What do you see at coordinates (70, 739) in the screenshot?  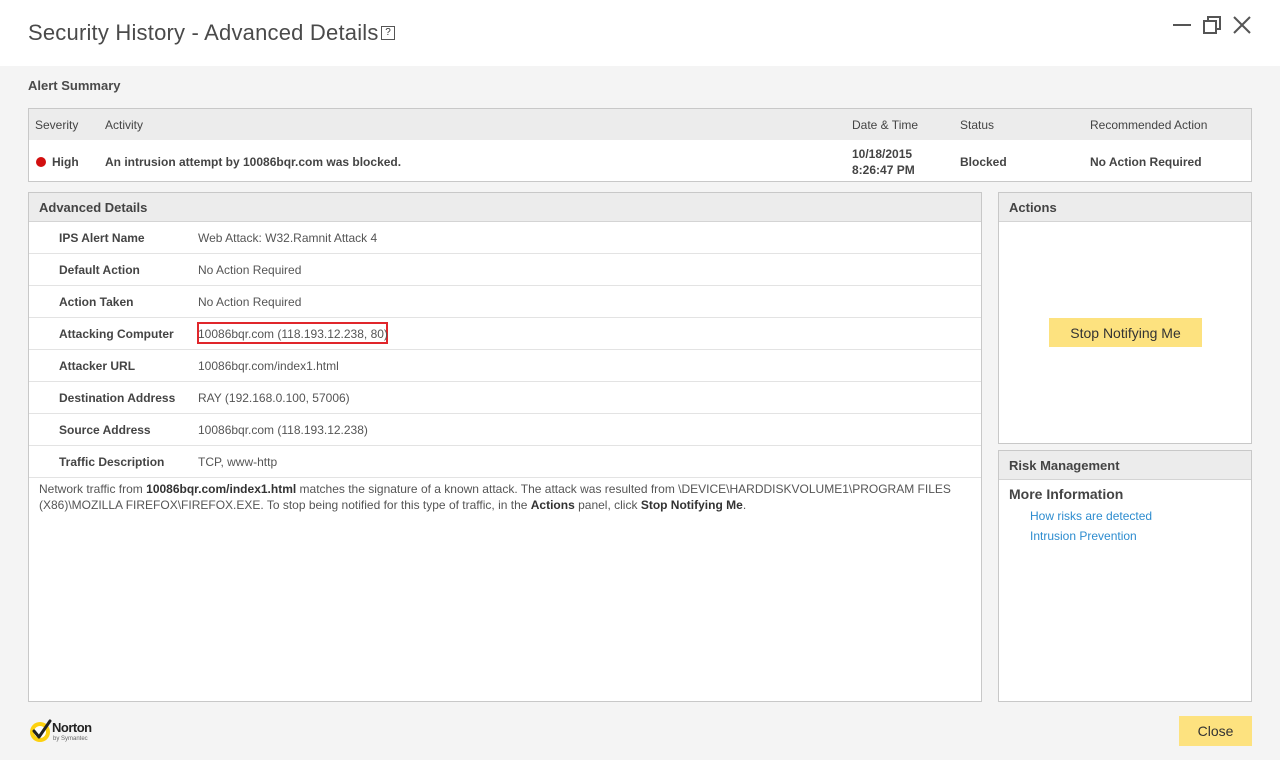 I see `norton-subtitle: by Symantec` at bounding box center [70, 739].